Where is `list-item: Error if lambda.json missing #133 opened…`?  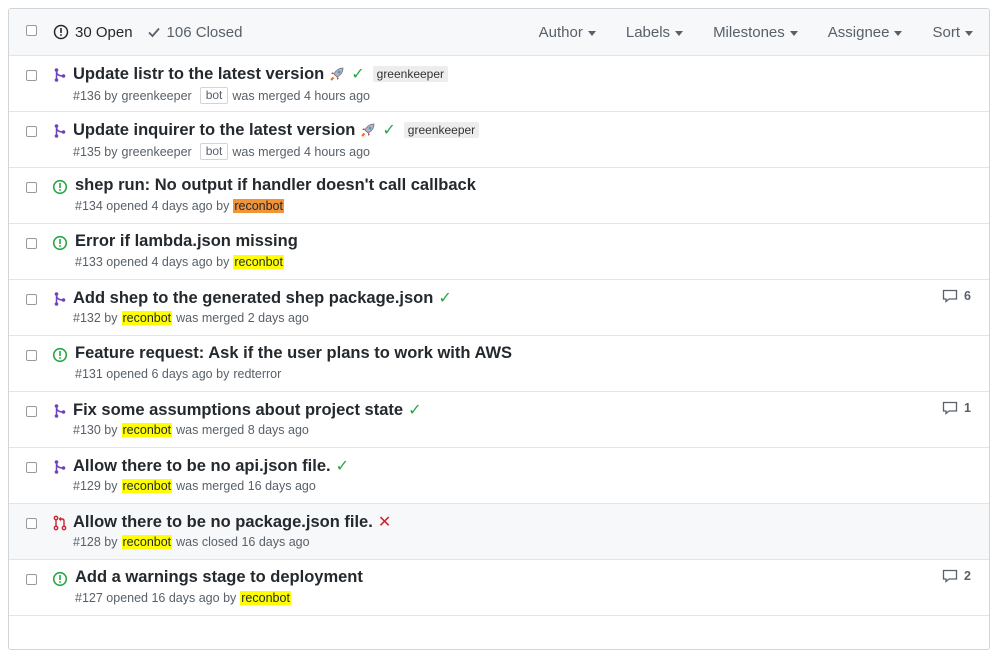
list-item: Error if lambda.json missing #133 opened… is located at coordinates (499, 252).